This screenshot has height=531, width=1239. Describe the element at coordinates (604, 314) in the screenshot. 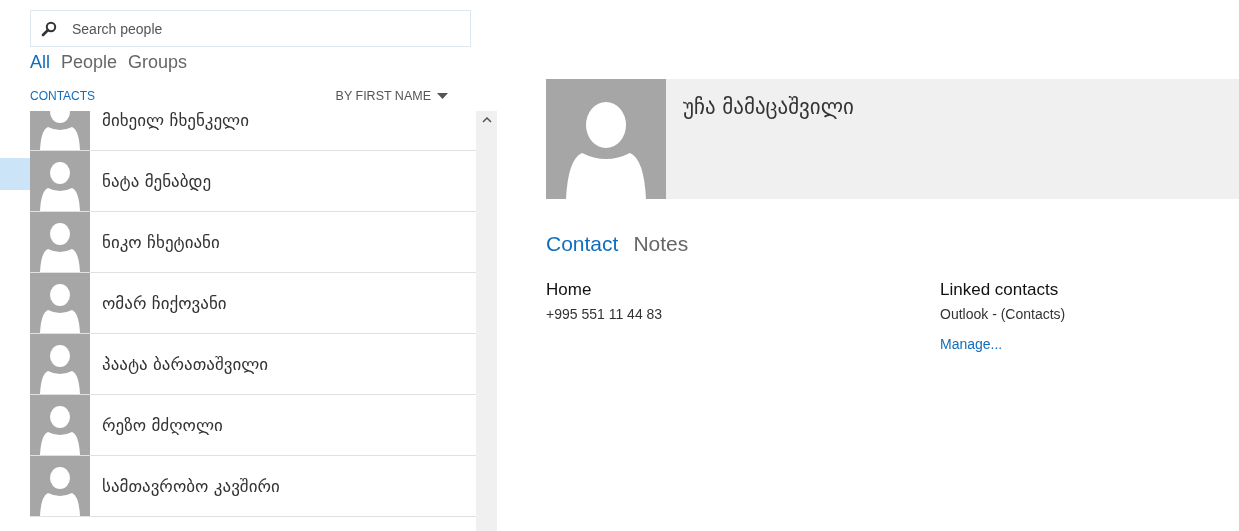

I see `phone-number: +995 551 11 44 83` at that location.